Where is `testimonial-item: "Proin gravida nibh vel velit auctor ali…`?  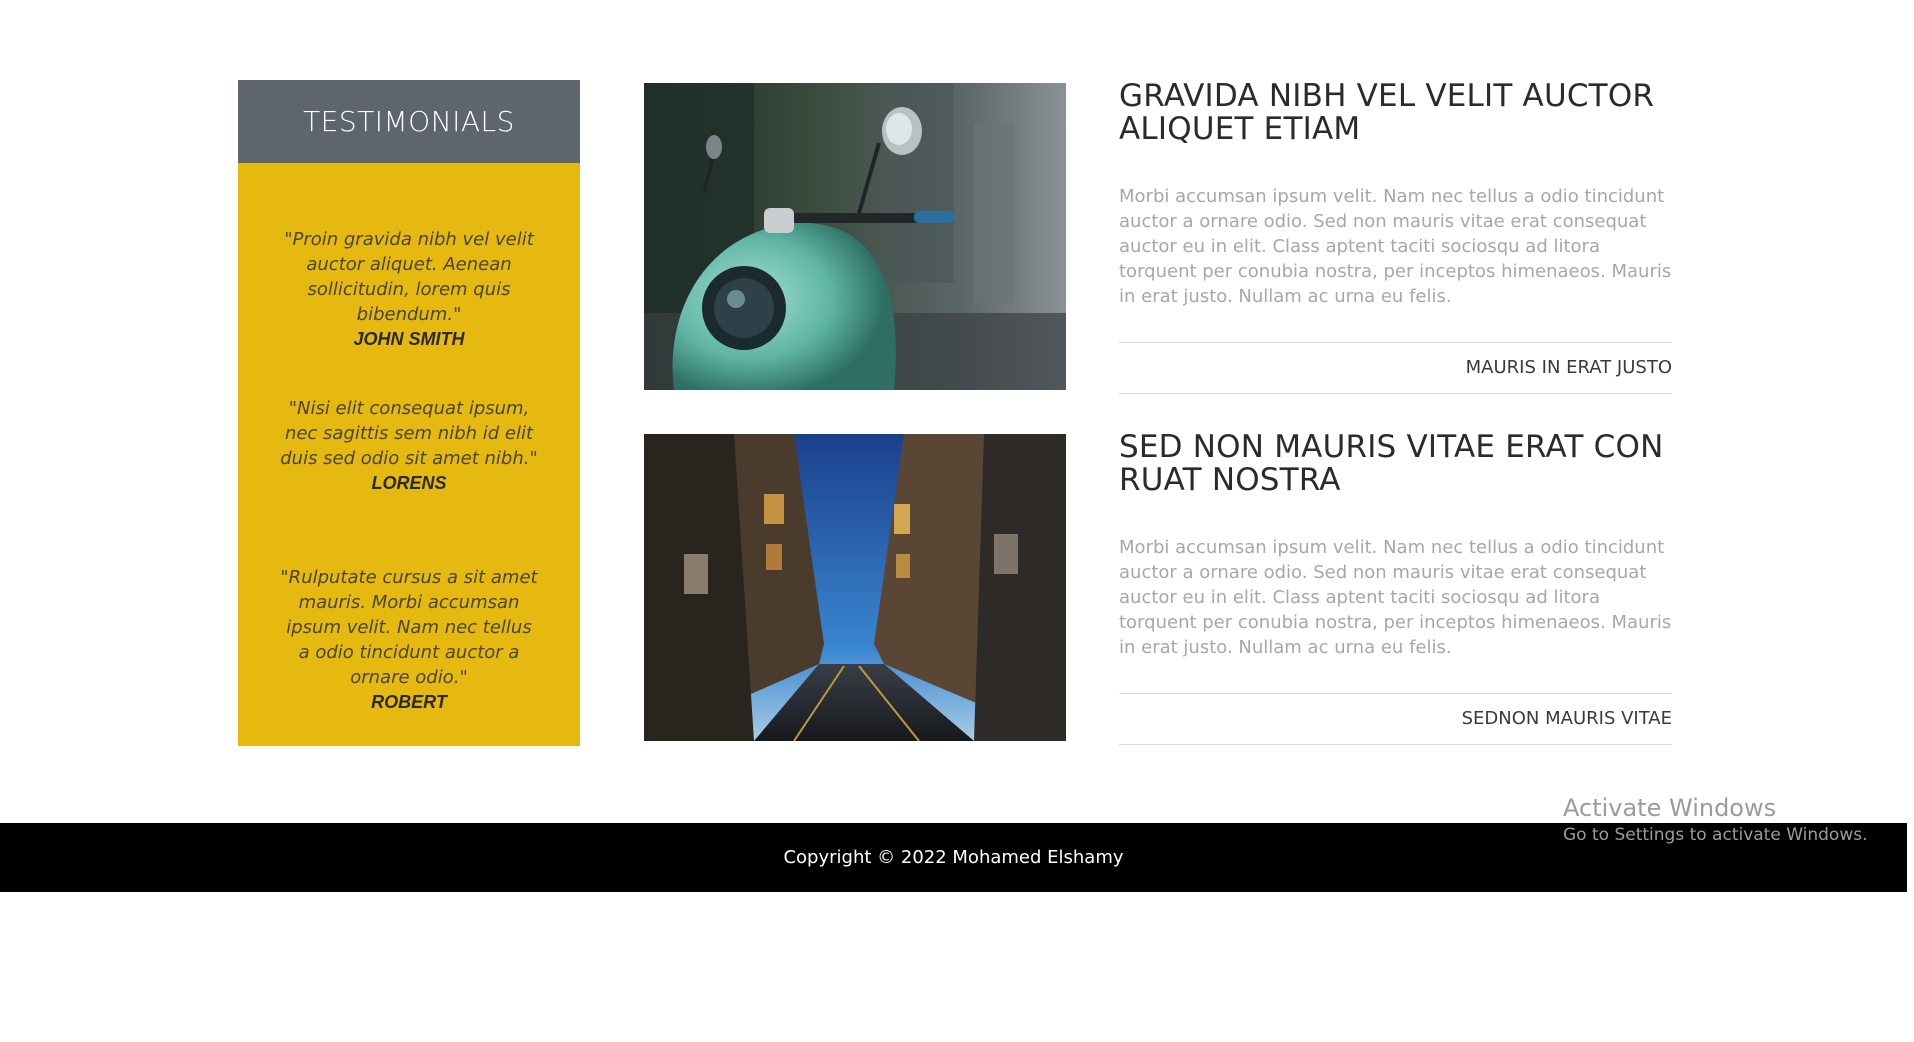
testimonial-item: "Proin gravida nibh vel velit auctor ali… is located at coordinates (409, 289).